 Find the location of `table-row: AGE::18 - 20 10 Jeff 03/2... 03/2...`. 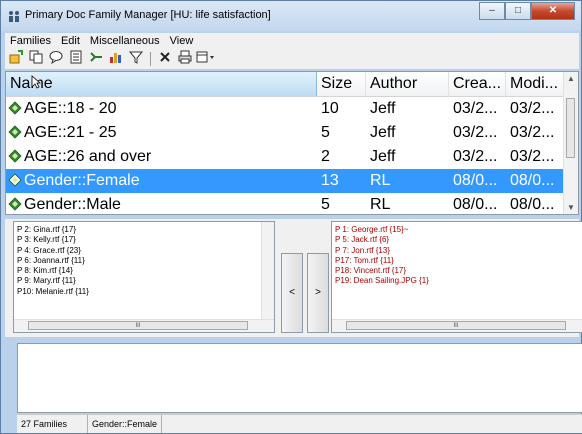

table-row: AGE::18 - 20 10 Jeff 03/2... 03/2... is located at coordinates (286, 109).